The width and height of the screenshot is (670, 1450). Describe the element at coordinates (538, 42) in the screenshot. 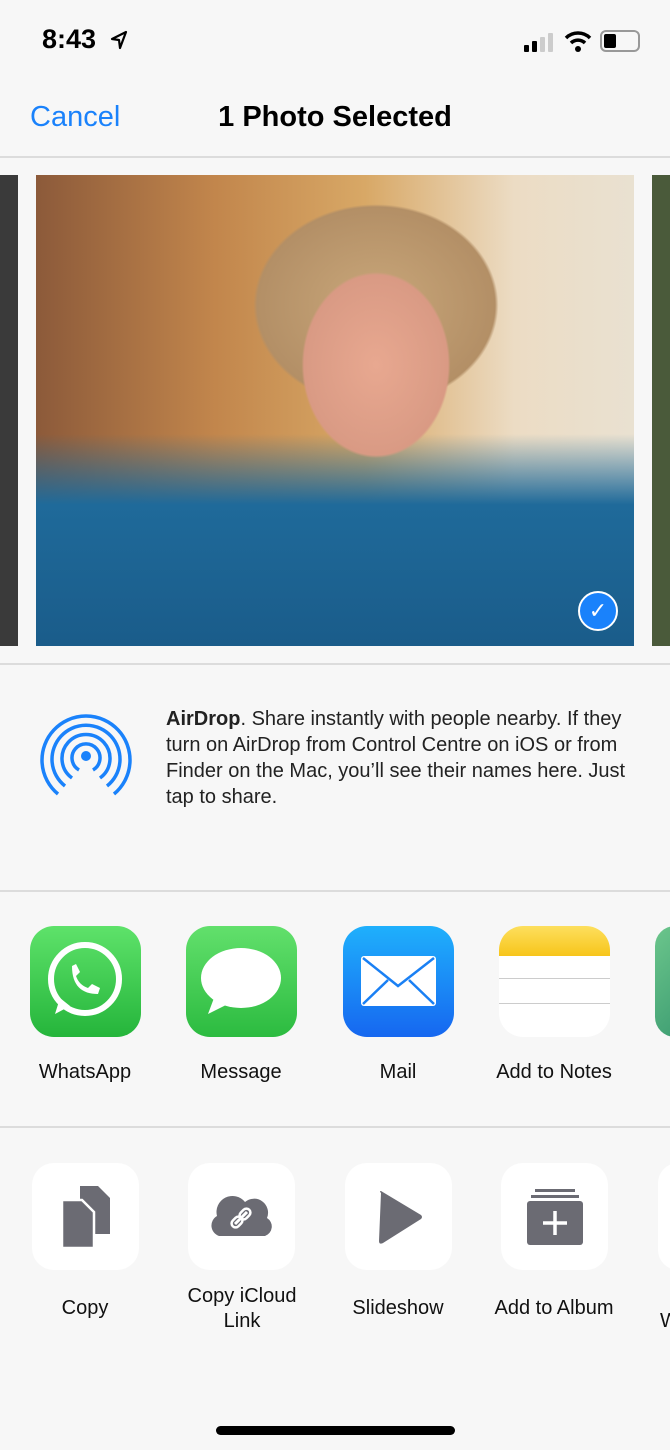

I see `signal-icon` at that location.